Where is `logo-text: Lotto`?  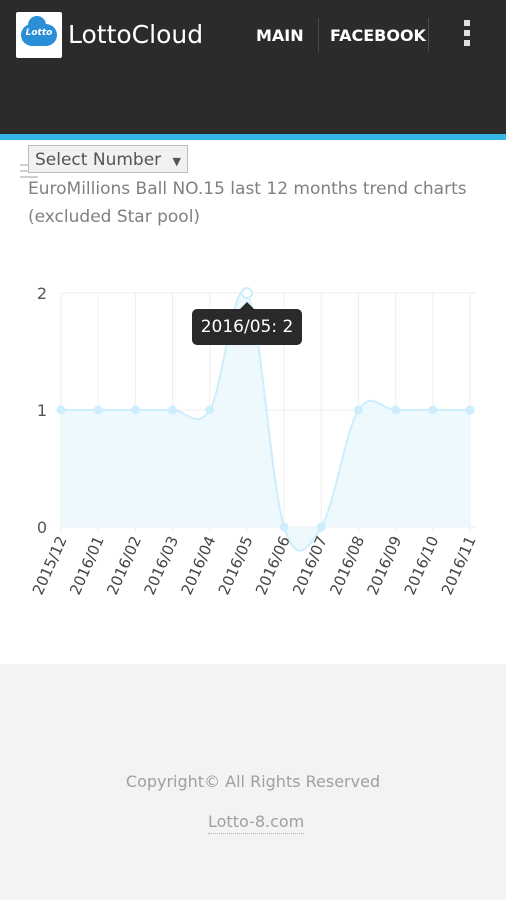
logo-text: Lotto is located at coordinates (39, 33).